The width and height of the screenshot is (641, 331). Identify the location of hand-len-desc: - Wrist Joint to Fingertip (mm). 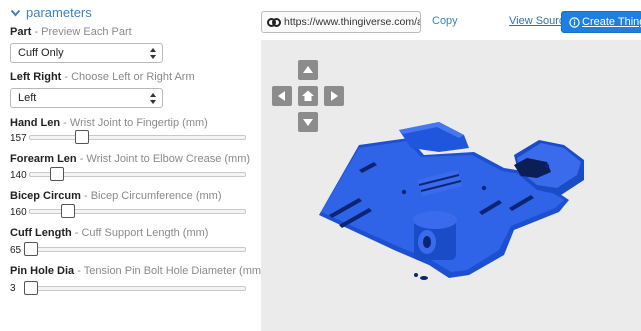
(134, 123).